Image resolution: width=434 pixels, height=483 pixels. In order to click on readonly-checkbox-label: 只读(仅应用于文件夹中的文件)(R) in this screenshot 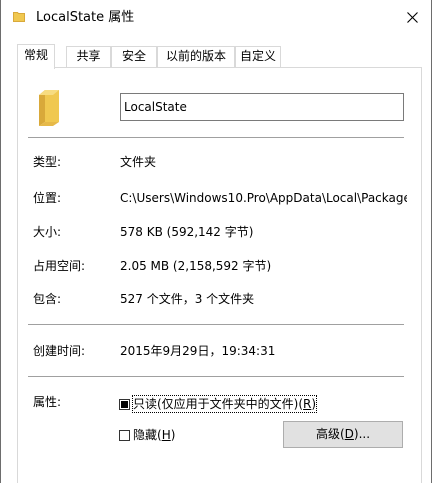, I will do `click(224, 404)`.